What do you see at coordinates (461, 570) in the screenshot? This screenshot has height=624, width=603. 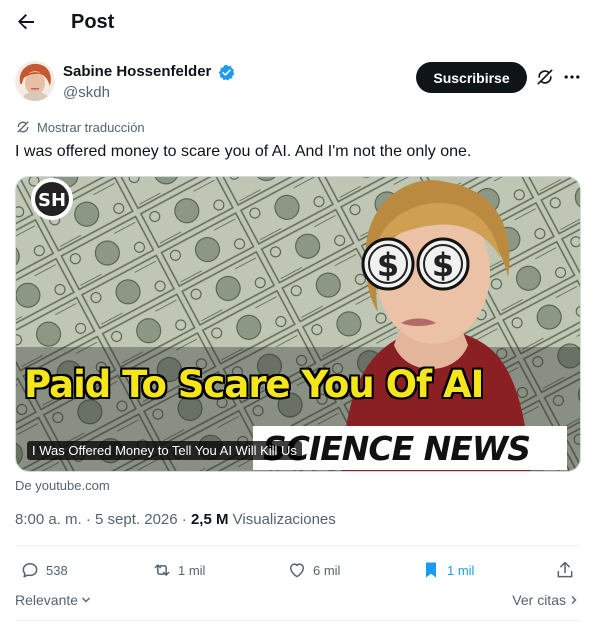 I see `bookmark-count: 1 mil` at bounding box center [461, 570].